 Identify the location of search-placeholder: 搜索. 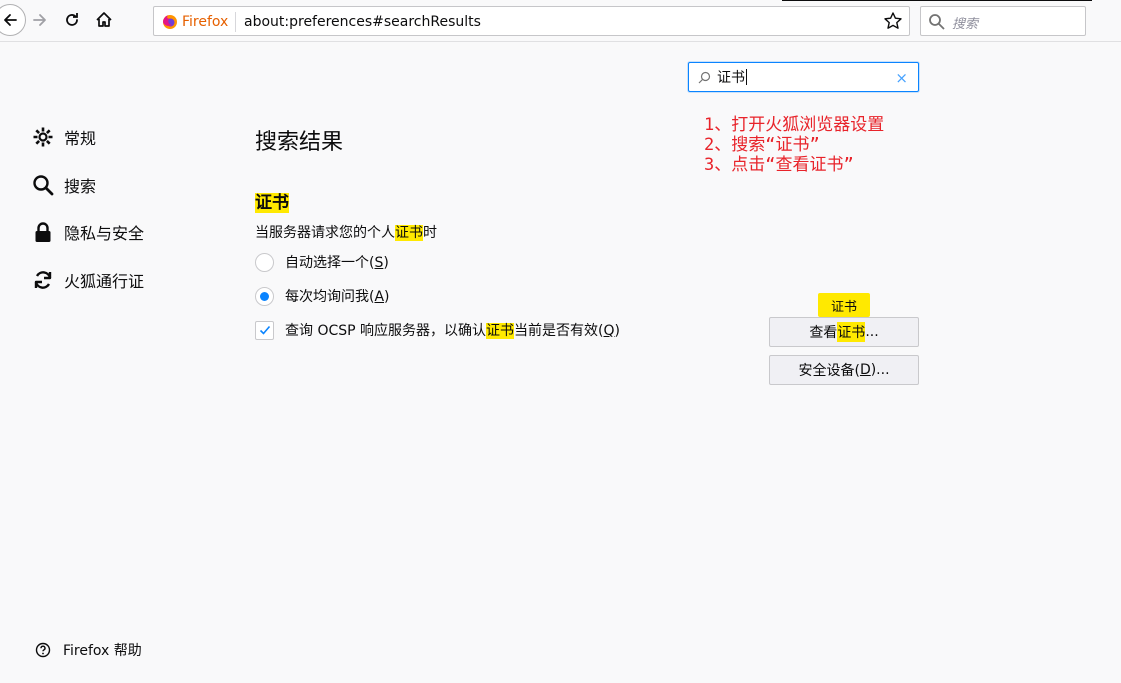
(965, 24).